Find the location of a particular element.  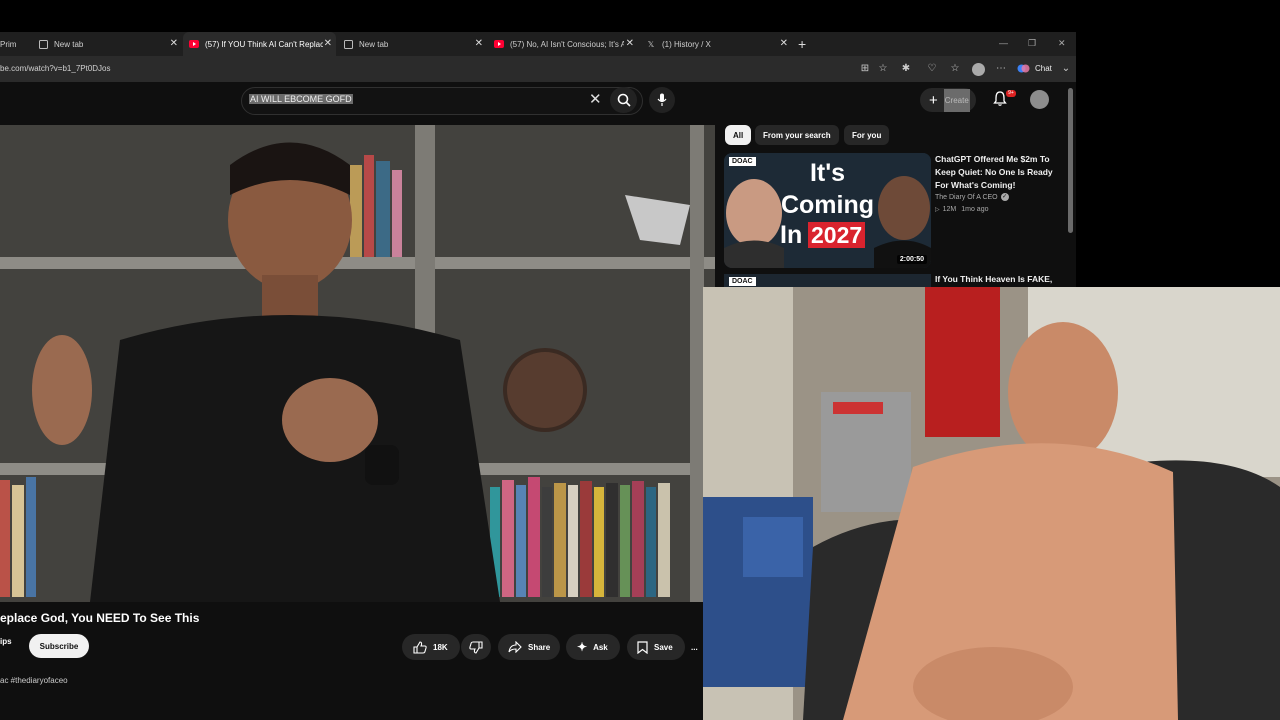

tab-label: (57) No, AI Isn't Conscious; It's Act is located at coordinates (567, 44).